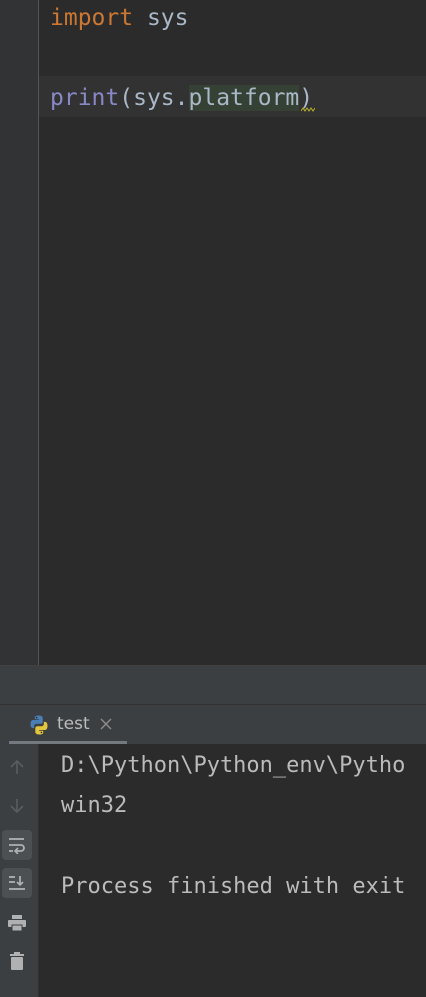  I want to click on console-output-line: win32, so click(94, 805).